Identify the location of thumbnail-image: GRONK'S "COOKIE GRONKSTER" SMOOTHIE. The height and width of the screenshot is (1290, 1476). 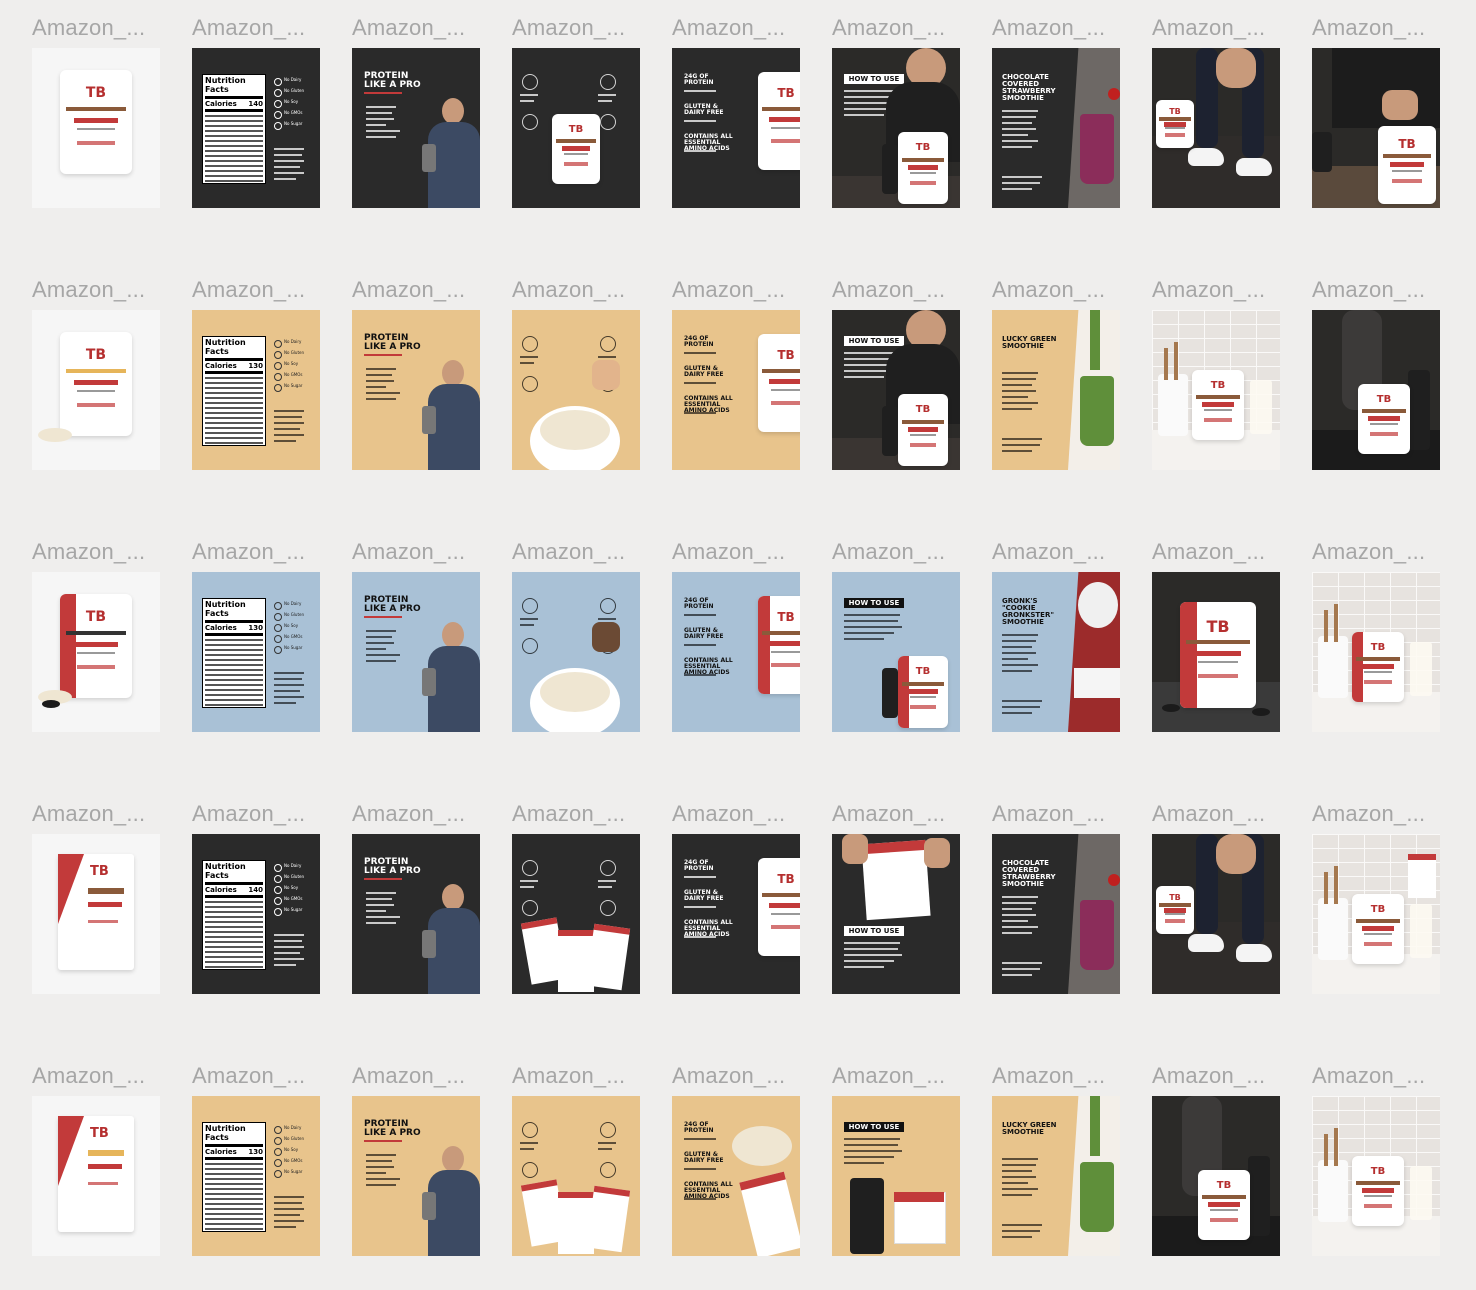
(1056, 652).